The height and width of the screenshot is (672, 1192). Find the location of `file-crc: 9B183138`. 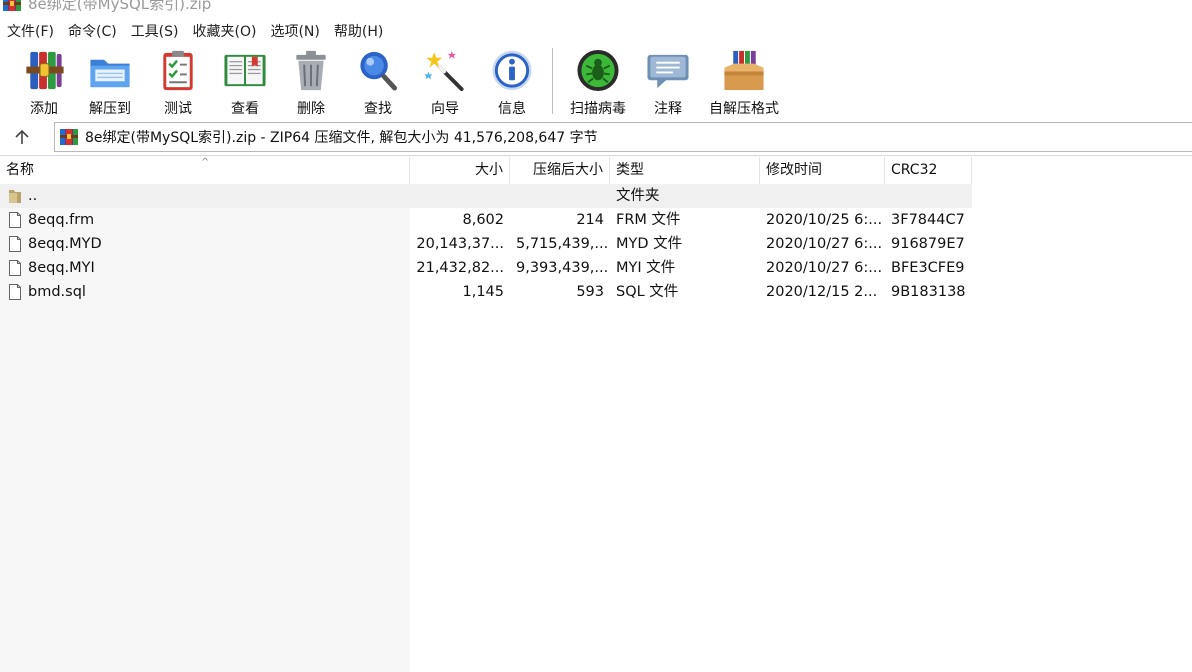

file-crc: 9B183138 is located at coordinates (928, 292).